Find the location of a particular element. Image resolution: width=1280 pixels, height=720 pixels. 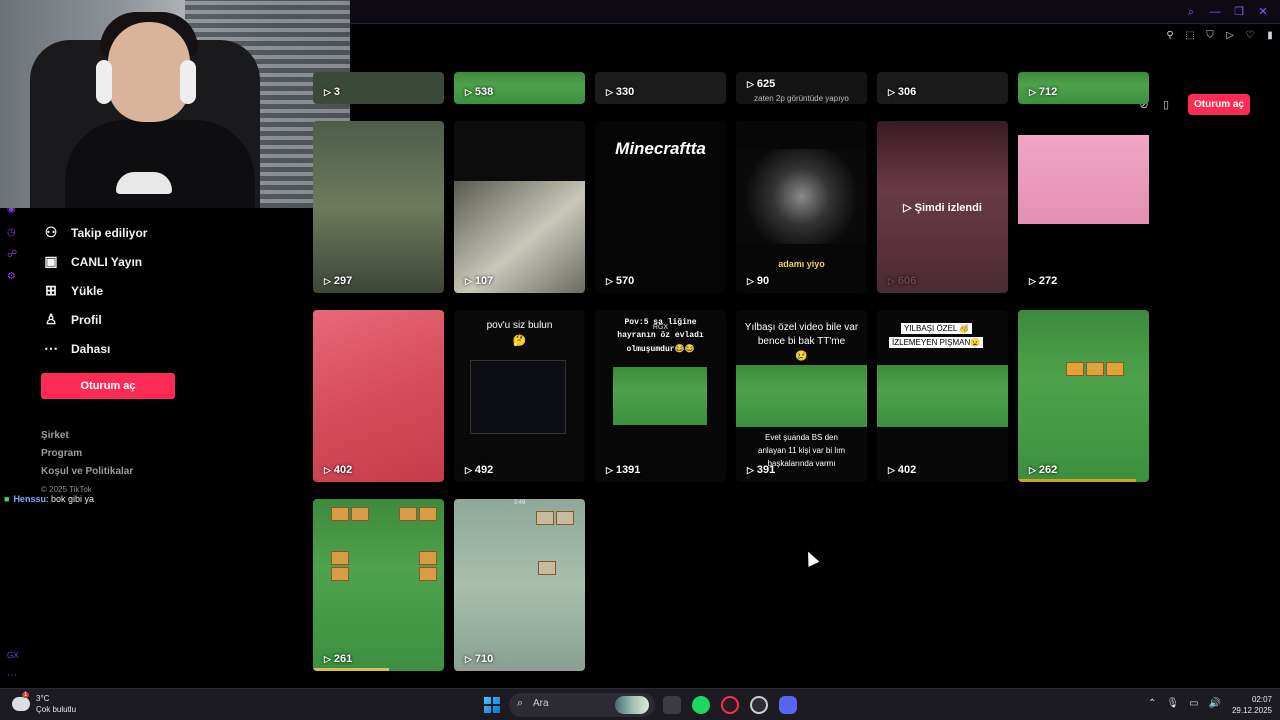

app-icon is located at coordinates (759, 705).